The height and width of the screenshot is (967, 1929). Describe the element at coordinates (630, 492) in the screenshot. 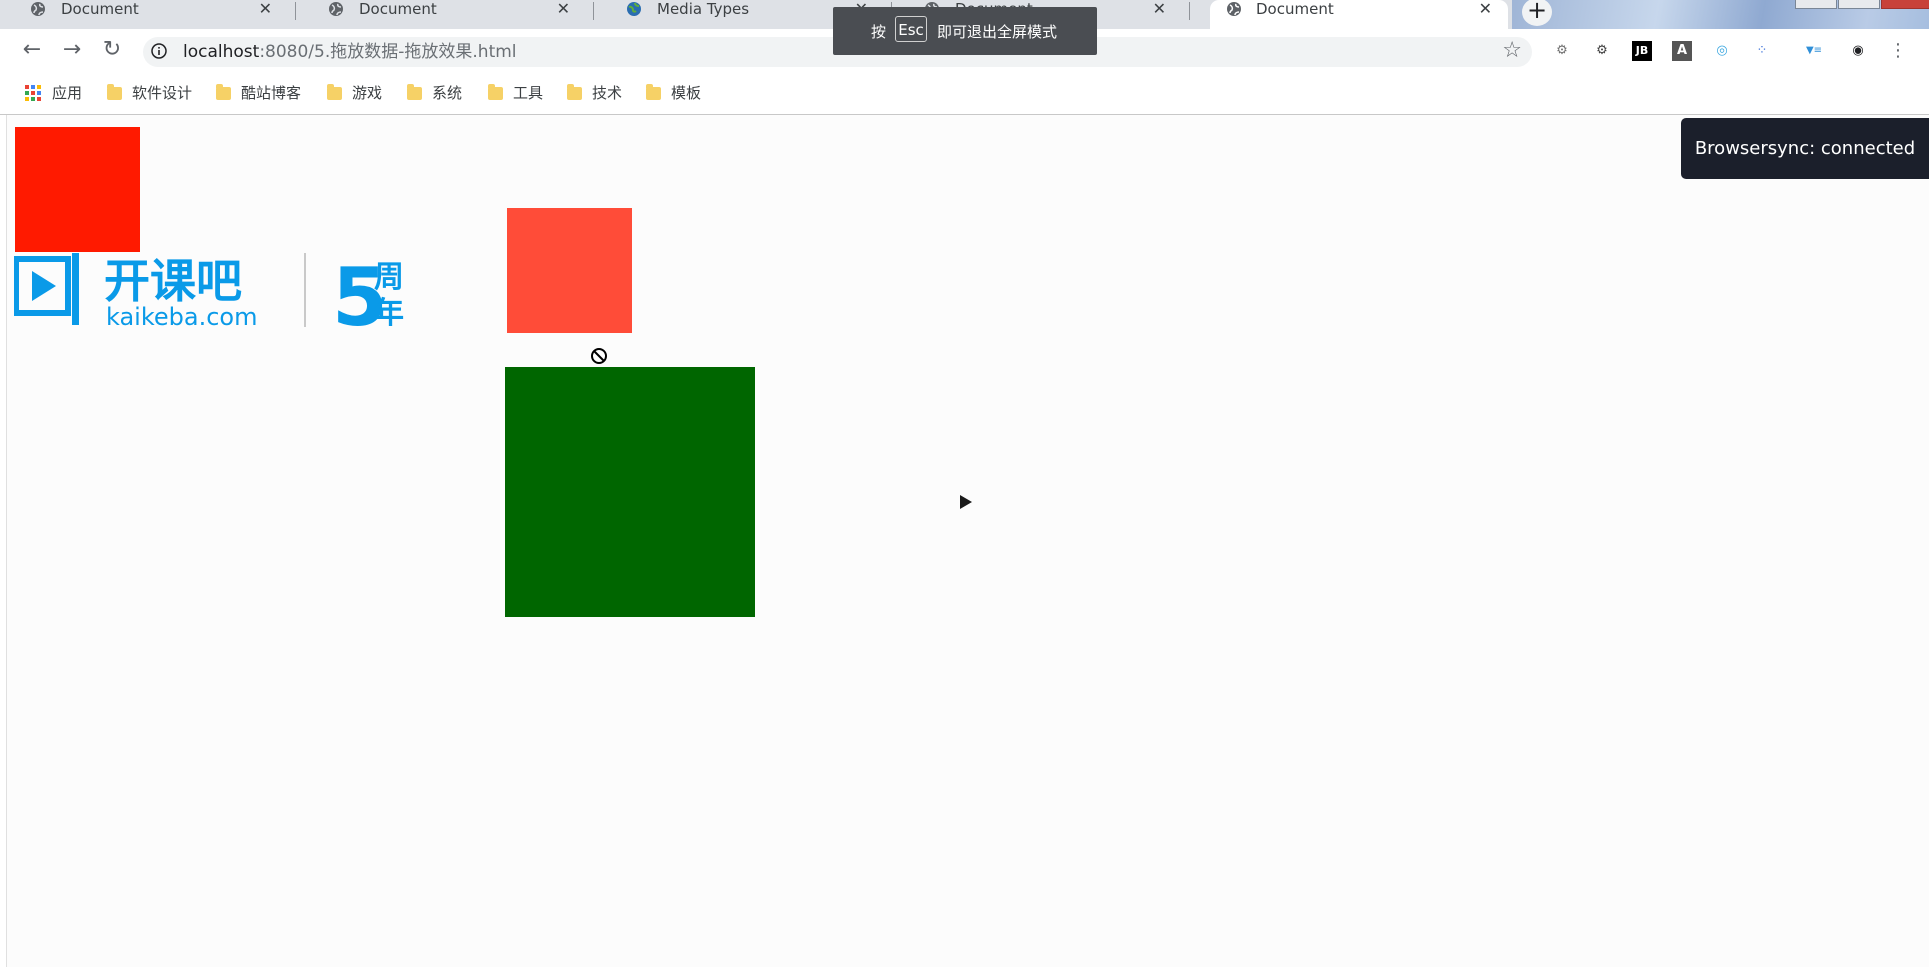

I see `drop-target-box` at that location.